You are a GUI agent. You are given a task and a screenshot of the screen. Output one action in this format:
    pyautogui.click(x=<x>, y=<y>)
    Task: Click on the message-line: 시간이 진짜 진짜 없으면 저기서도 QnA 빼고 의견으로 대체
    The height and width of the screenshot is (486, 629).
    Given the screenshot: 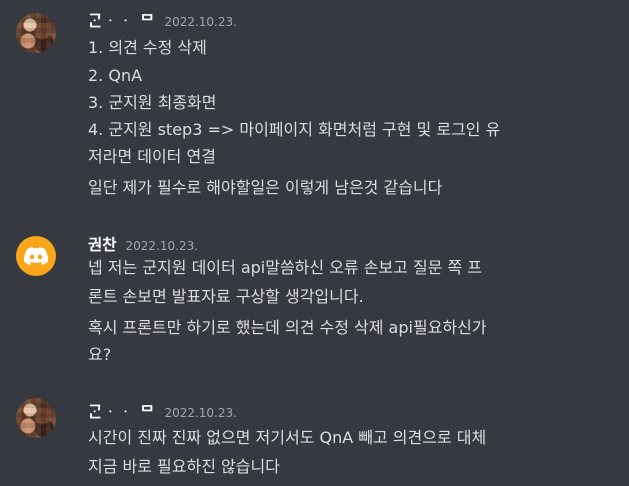 What is the action you would take?
    pyautogui.click(x=287, y=437)
    